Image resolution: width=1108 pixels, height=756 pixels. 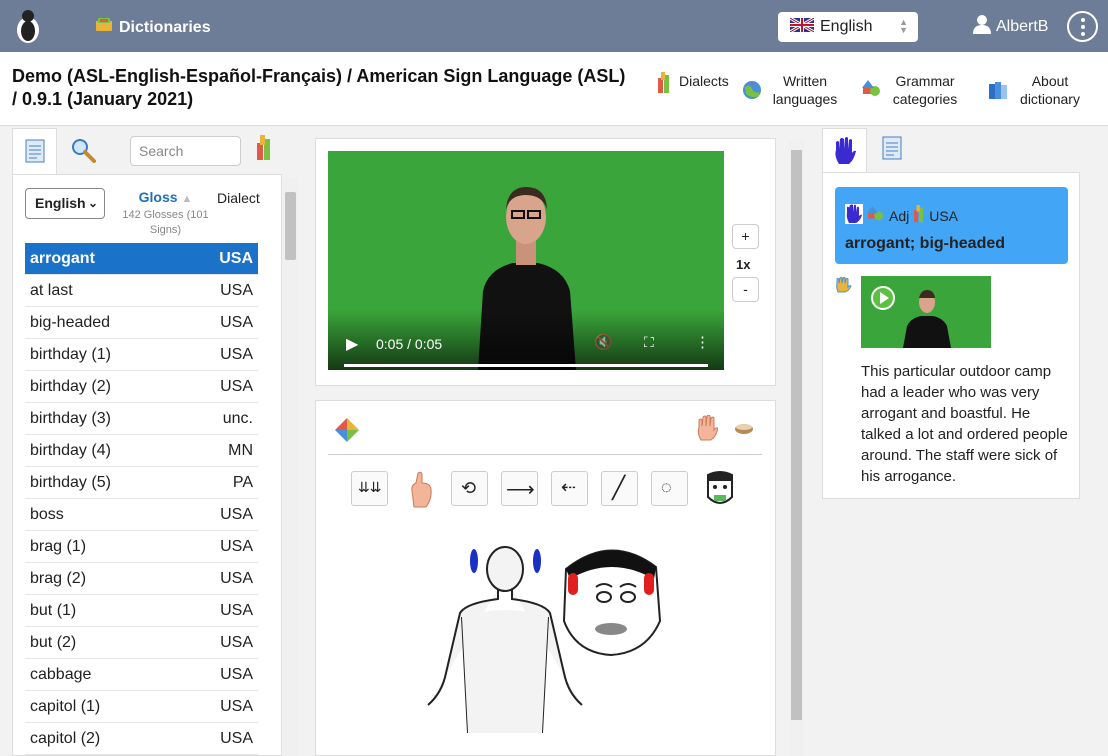 I want to click on books-icon, so click(x=998, y=92).